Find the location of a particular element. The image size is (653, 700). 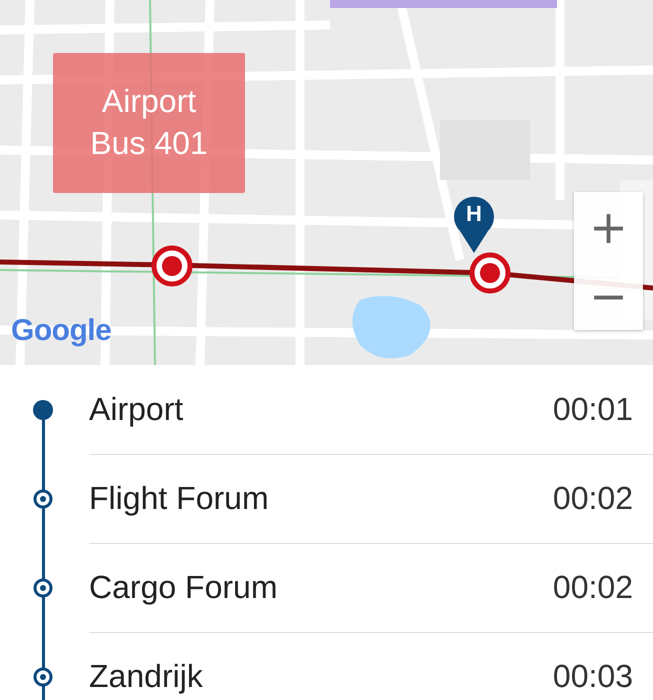

zoom-out-button: − is located at coordinates (608, 295).